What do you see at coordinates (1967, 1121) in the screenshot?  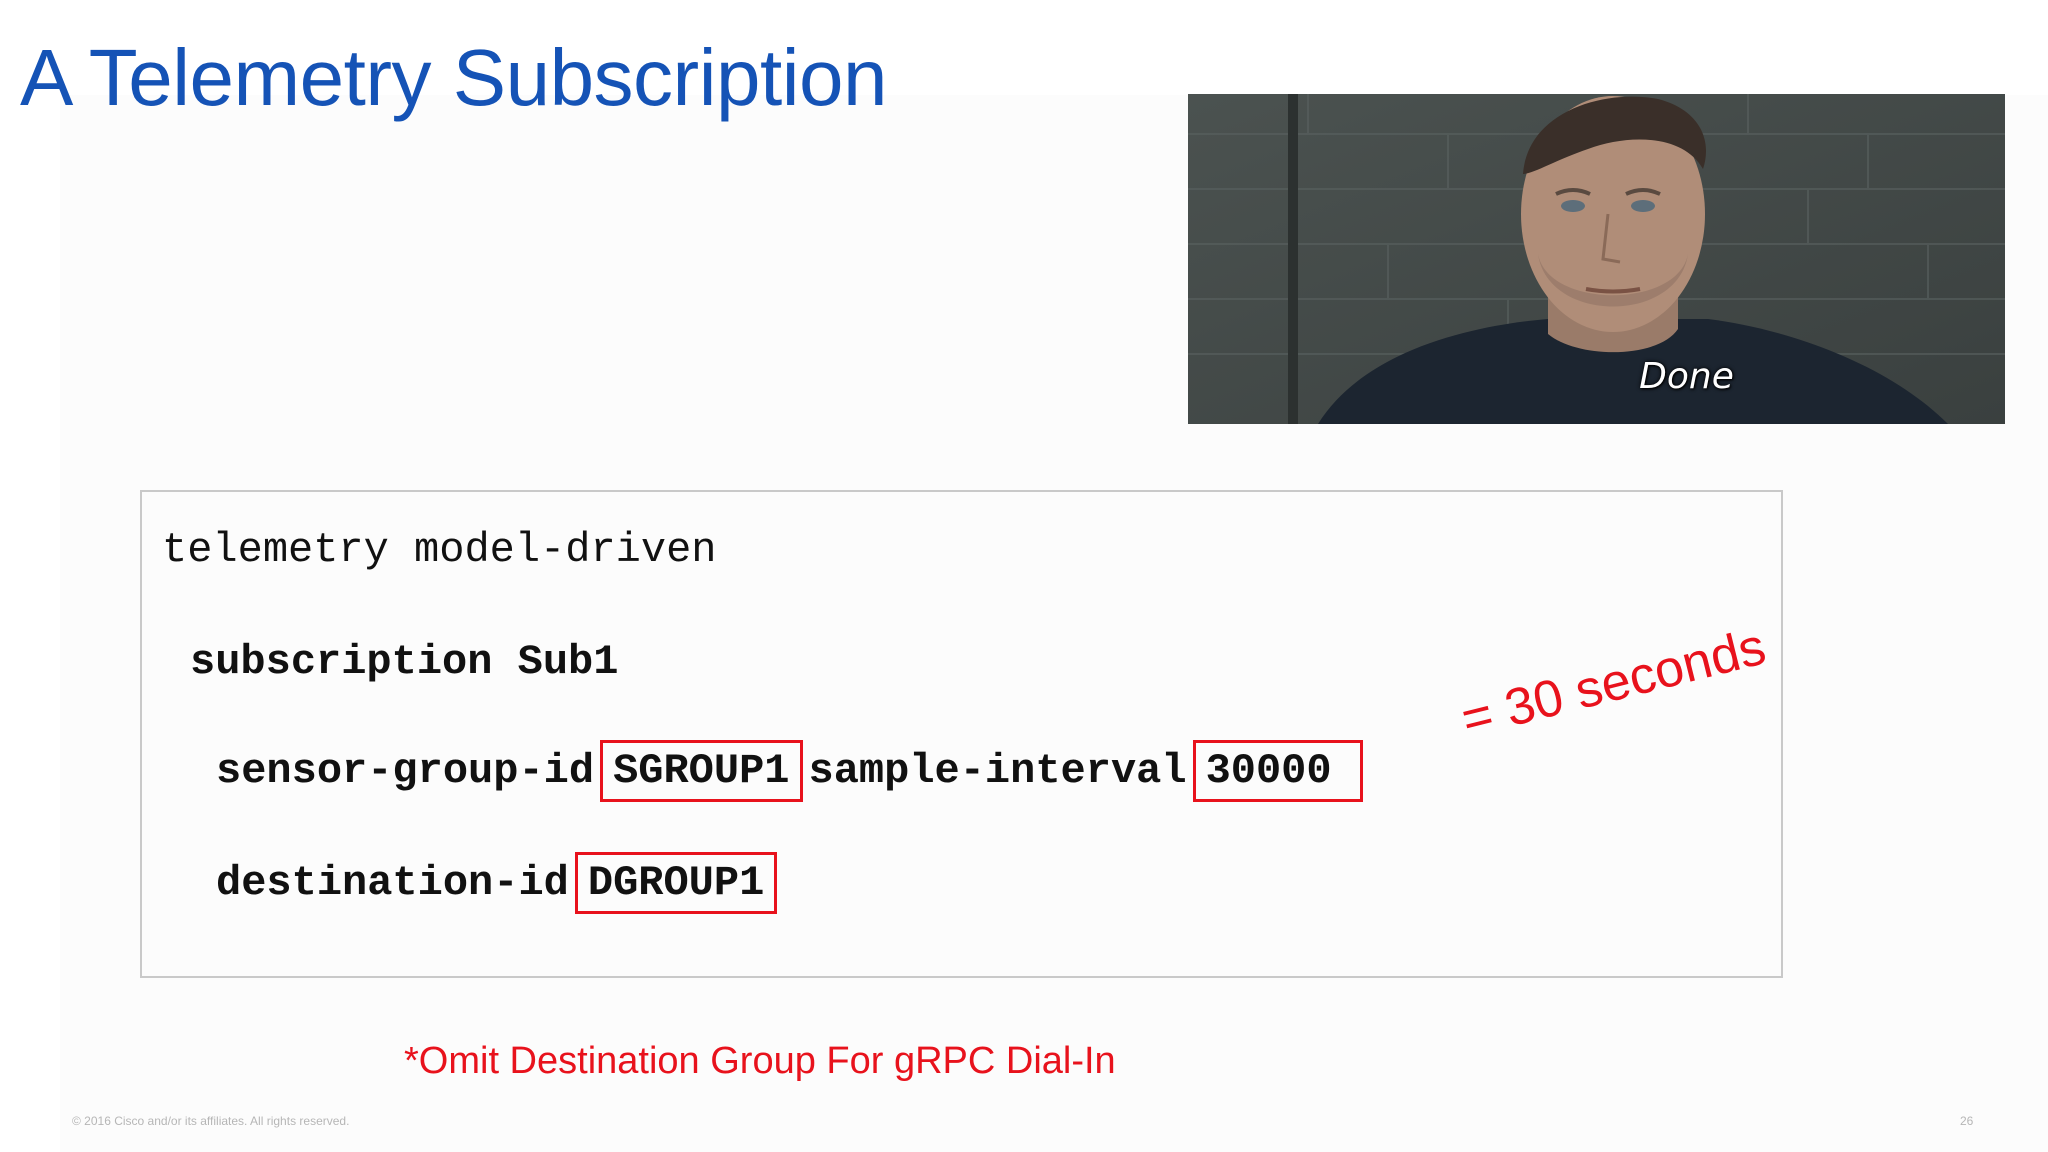 I see `page-number: 26` at bounding box center [1967, 1121].